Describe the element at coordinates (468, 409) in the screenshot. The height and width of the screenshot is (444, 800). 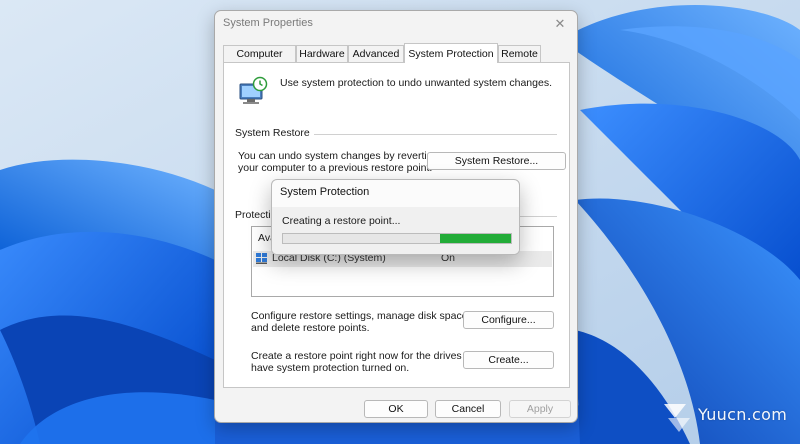
I see `cancel-button: Cancel` at that location.